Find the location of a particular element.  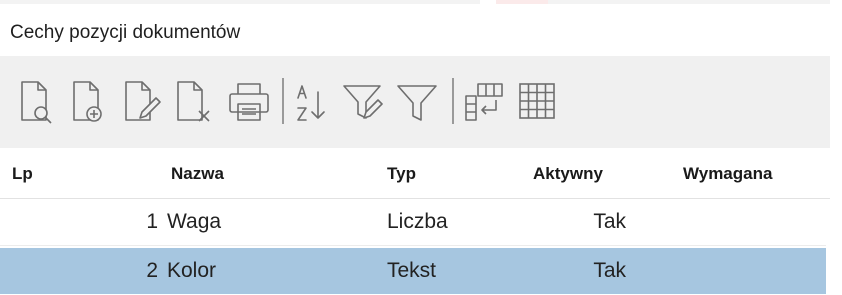

filter-edit-button is located at coordinates (363, 102).